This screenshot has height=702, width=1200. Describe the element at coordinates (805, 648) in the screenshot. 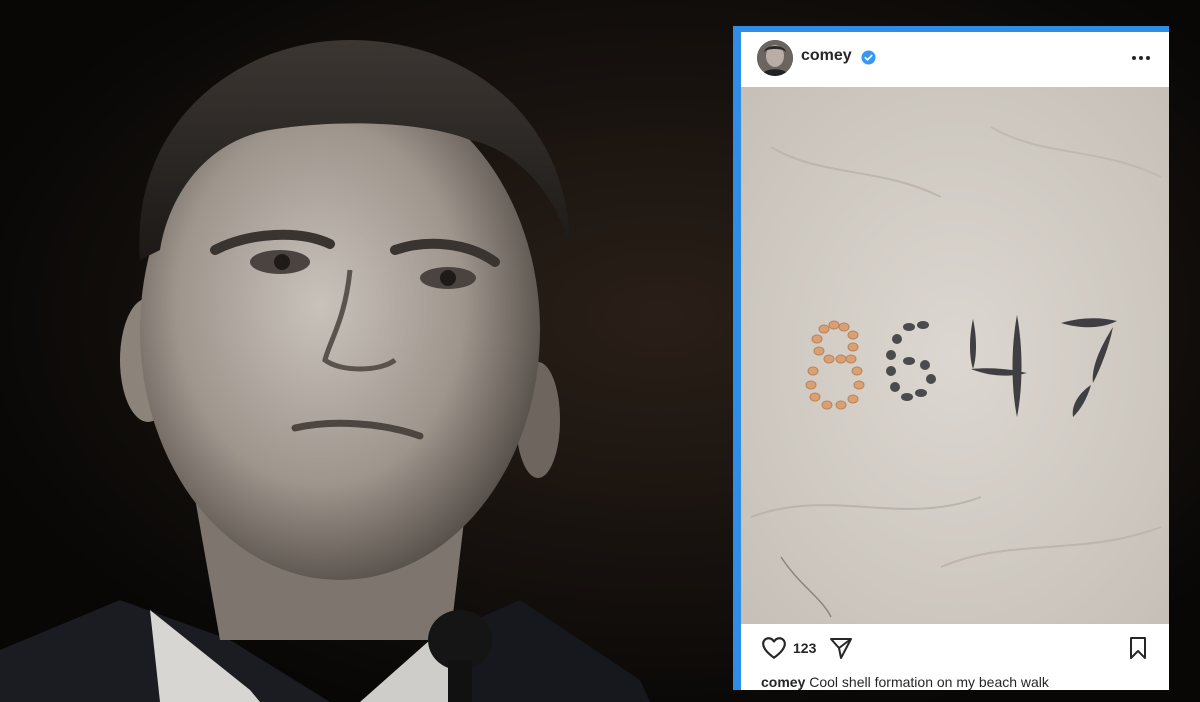

I see `like-count: 123` at that location.